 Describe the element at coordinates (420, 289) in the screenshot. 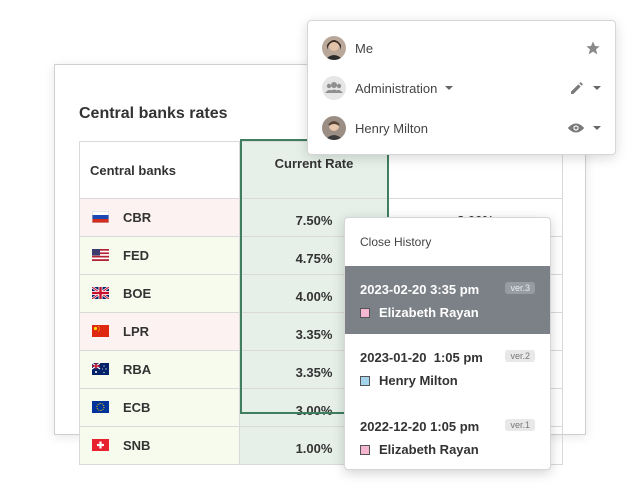

I see `history-date: 2023-02-20 3:35 pm` at that location.